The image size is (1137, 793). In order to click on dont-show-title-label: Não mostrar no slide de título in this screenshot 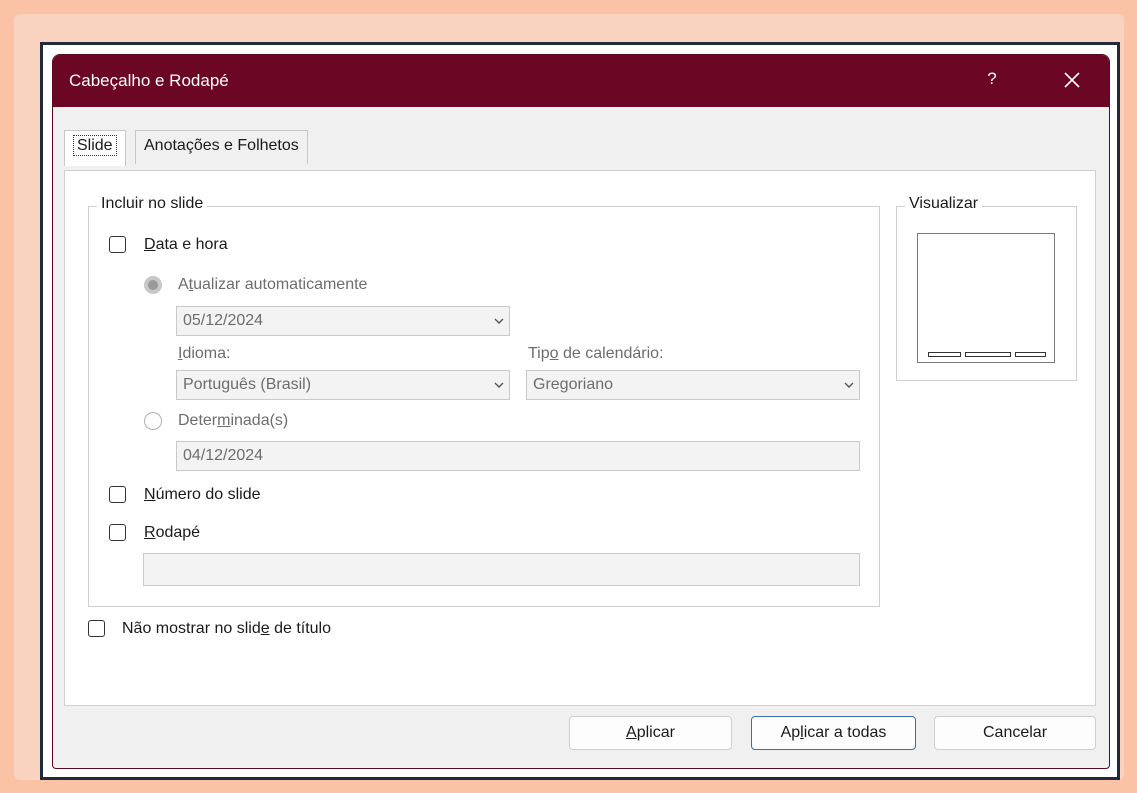, I will do `click(226, 629)`.